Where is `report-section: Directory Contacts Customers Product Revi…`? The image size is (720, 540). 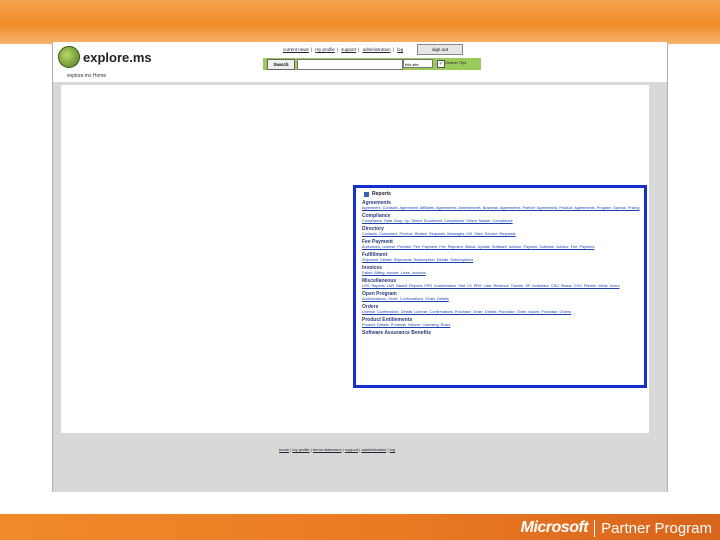 report-section: Directory Contacts Customers Product Revi… is located at coordinates (503, 231).